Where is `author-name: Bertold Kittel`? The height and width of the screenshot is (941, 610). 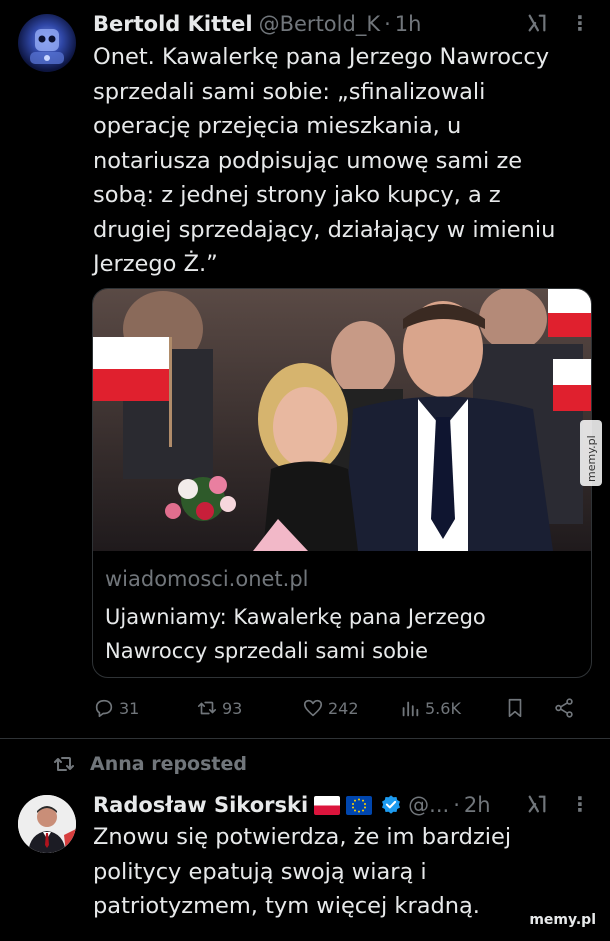 author-name: Bertold Kittel is located at coordinates (173, 24).